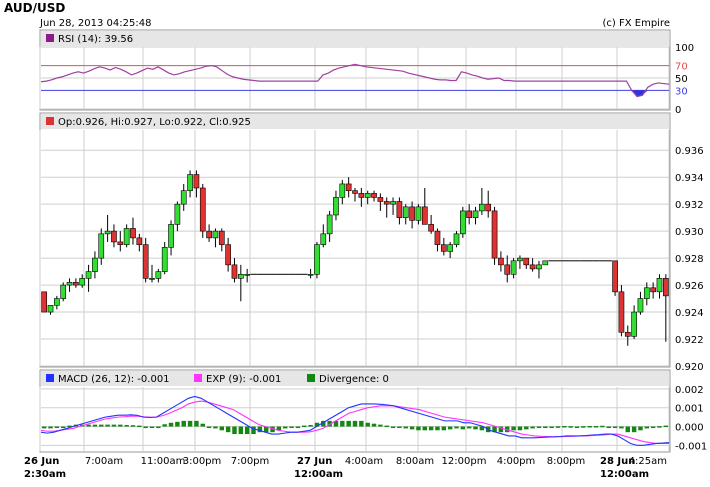  Describe the element at coordinates (689, 178) in the screenshot. I see `price-ytick-label: 0.934` at that location.